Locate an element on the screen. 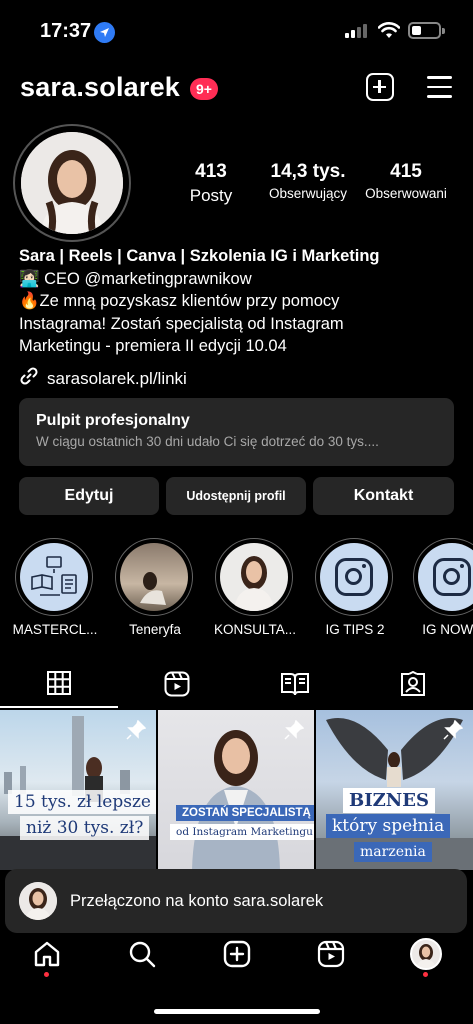 The height and width of the screenshot is (1024, 473). guides-icon is located at coordinates (295, 684).